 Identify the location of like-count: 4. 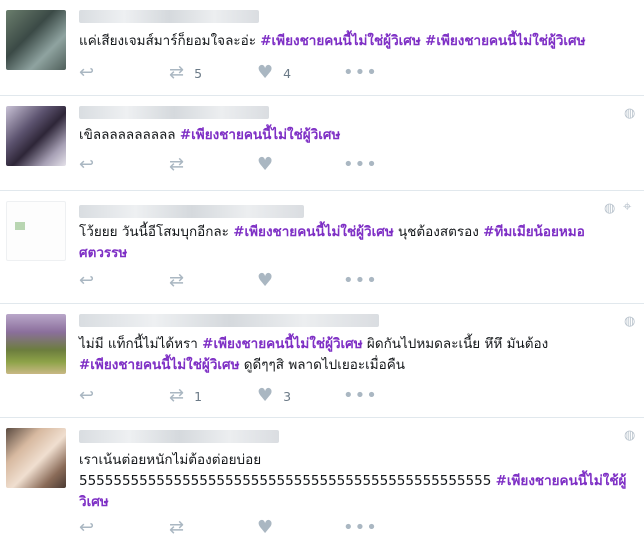
(287, 73).